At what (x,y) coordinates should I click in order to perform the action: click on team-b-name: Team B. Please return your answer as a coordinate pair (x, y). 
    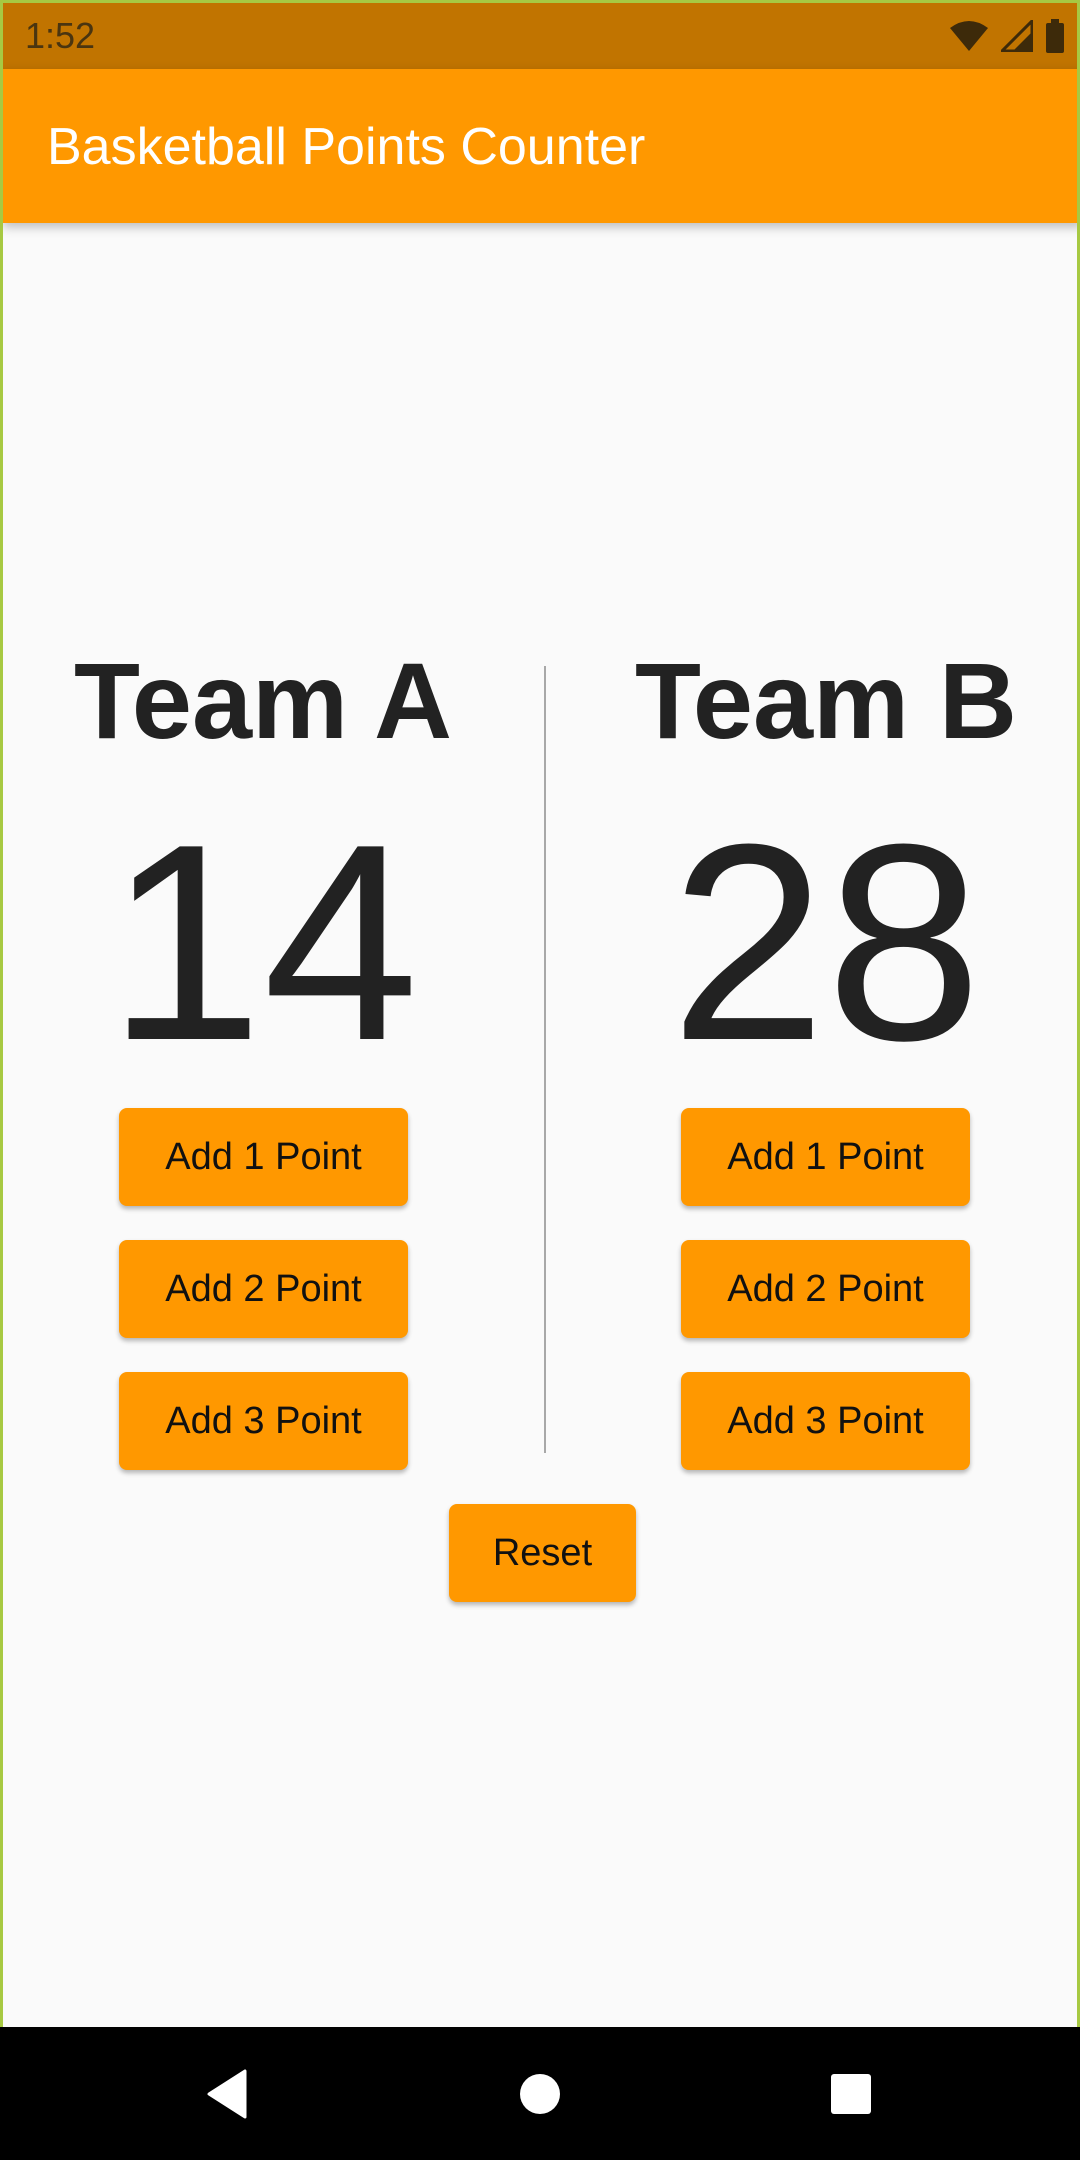
    Looking at the image, I should click on (826, 700).